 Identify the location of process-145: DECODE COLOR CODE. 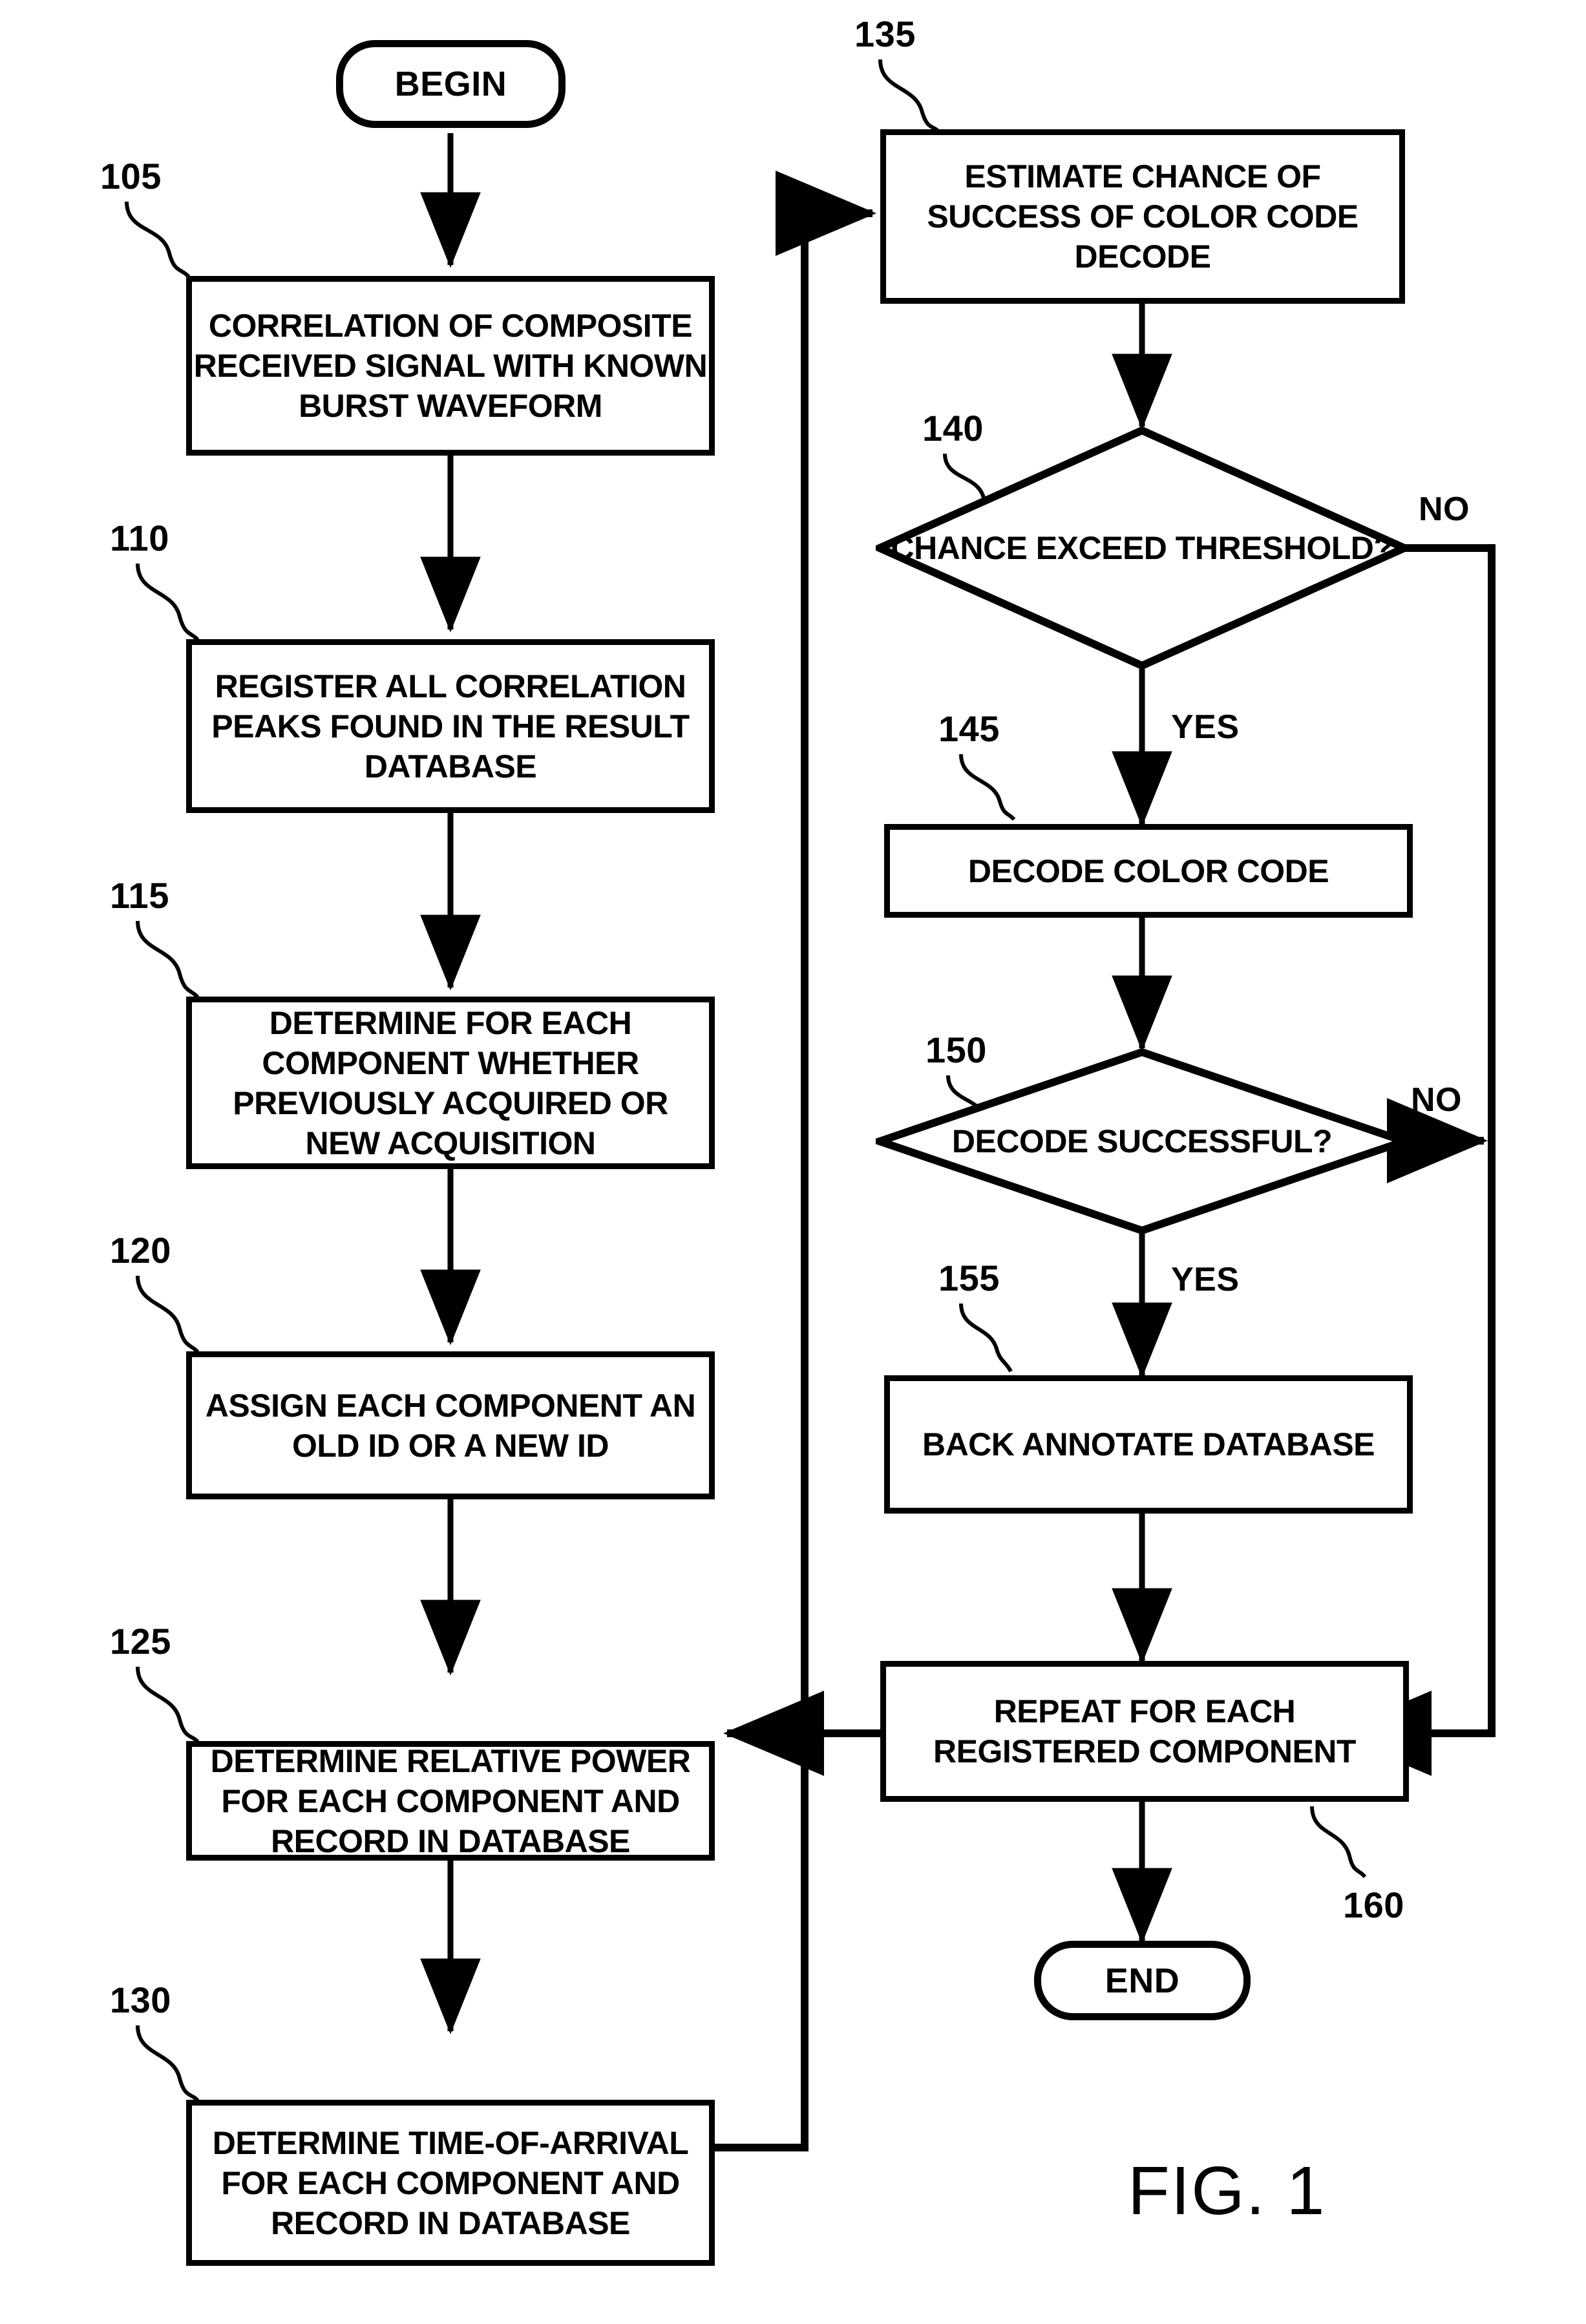
(1148, 871).